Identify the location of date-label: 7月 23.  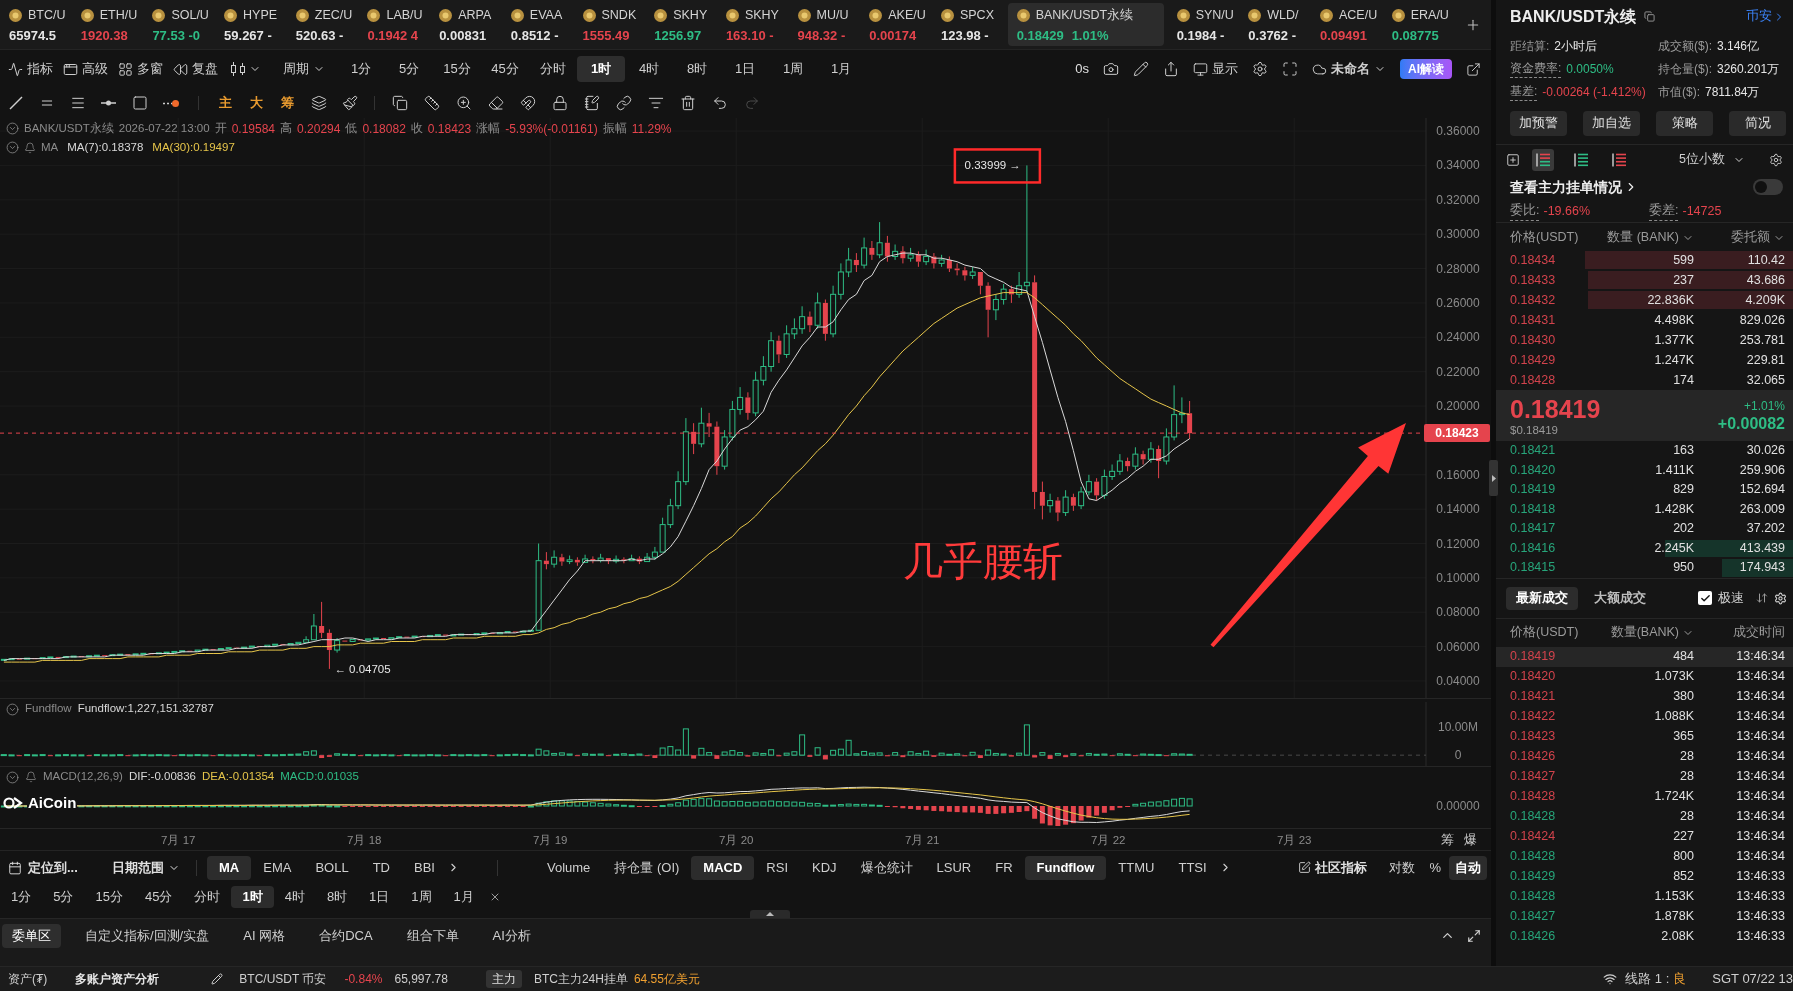
(1294, 840).